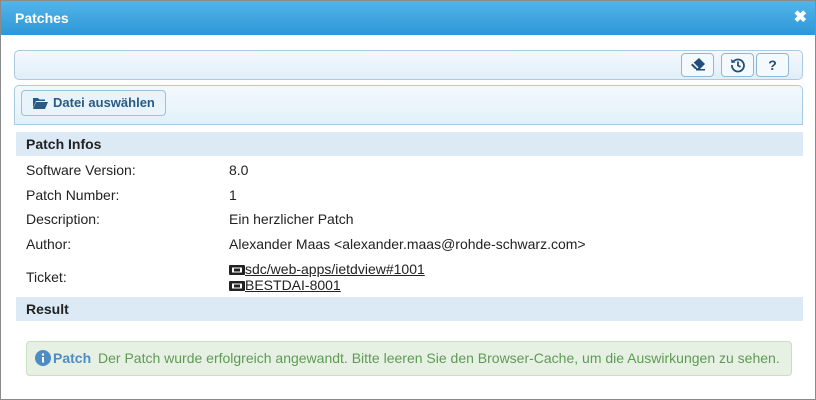 Image resolution: width=816 pixels, height=400 pixels. I want to click on choose-file-button: Datei auswählen, so click(93, 103).